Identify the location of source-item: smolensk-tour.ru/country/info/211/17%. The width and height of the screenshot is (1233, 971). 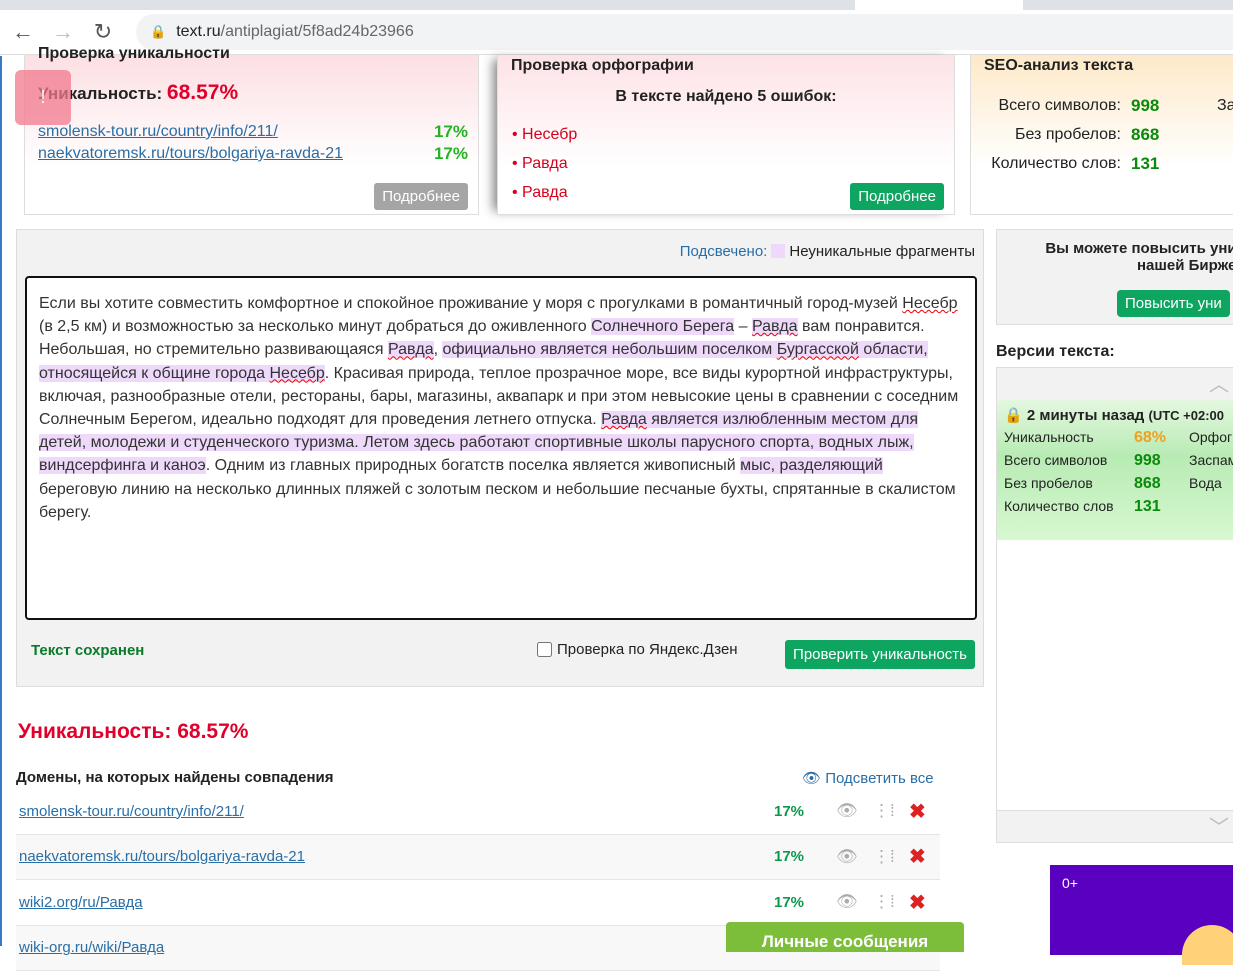
(253, 132).